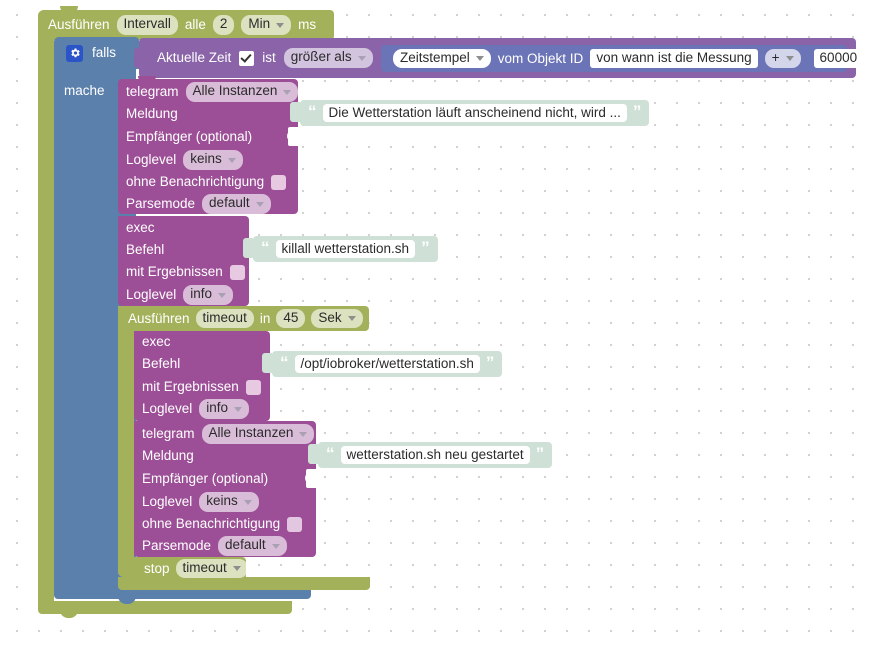  Describe the element at coordinates (540, 58) in the screenshot. I see `of-object-label: vom Objekt ID` at that location.